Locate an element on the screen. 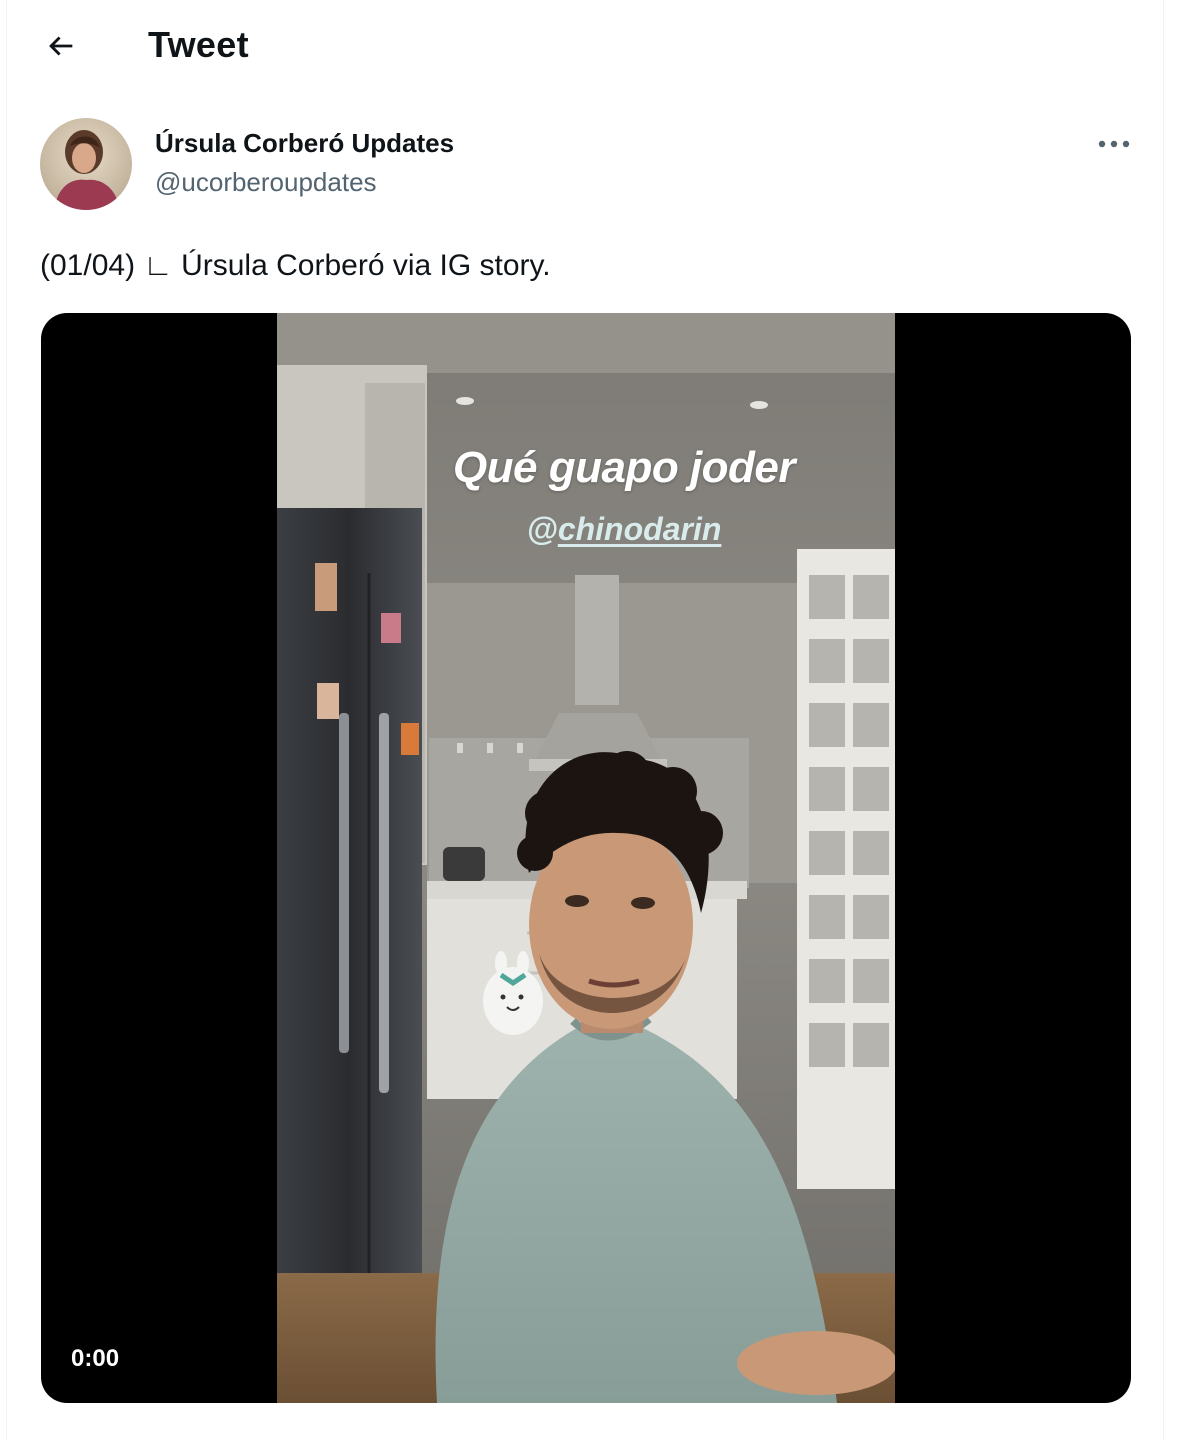 The image size is (1200, 1440). avatar-image is located at coordinates (86, 164).